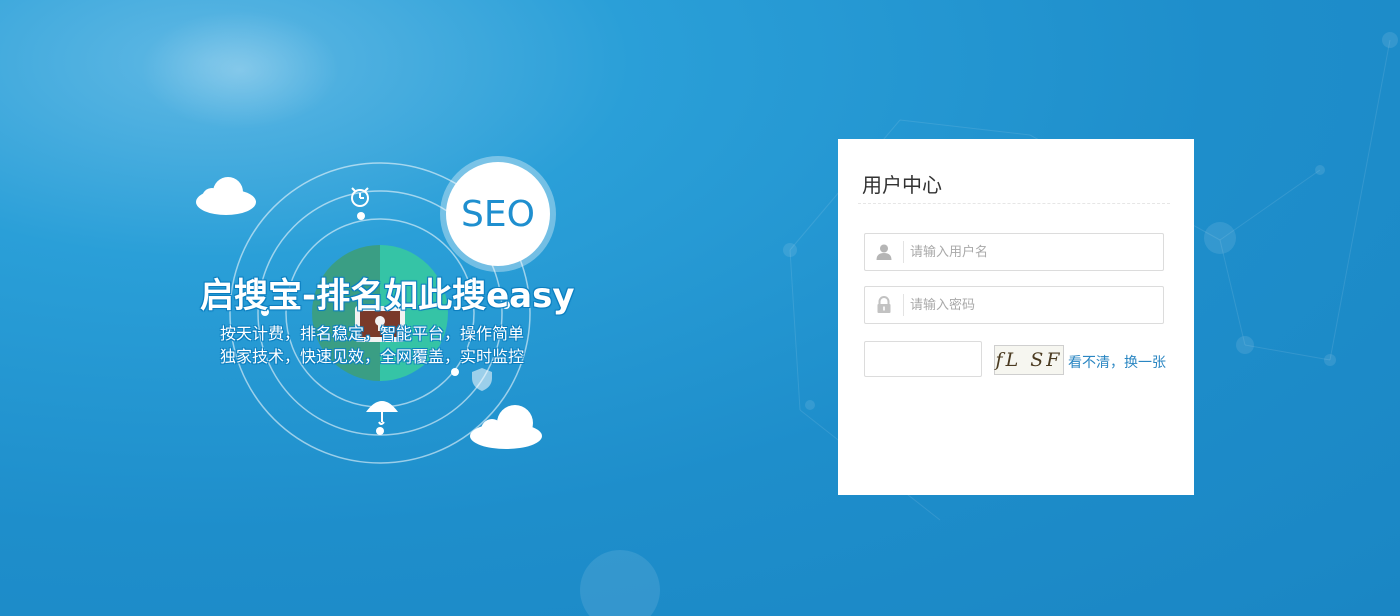 The image size is (1400, 616). What do you see at coordinates (226, 196) in the screenshot?
I see `cloud-icon` at bounding box center [226, 196].